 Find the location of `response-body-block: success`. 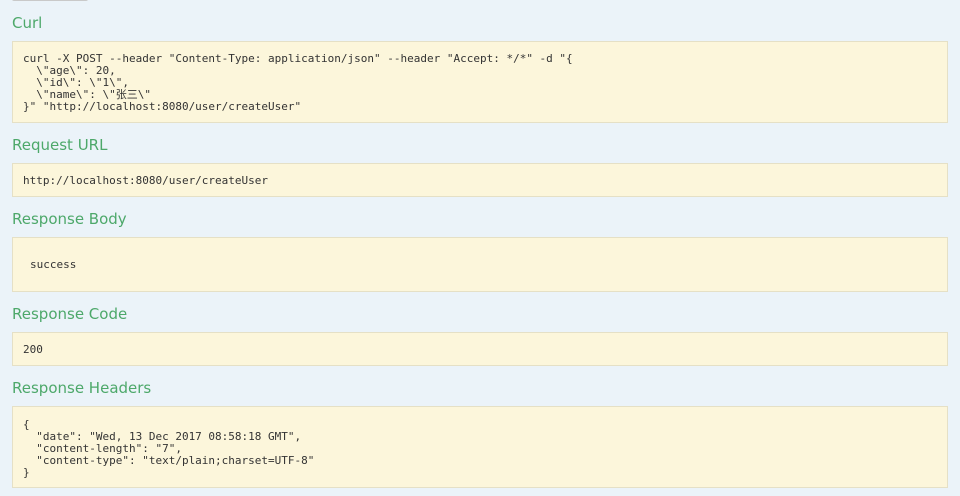

response-body-block: success is located at coordinates (480, 264).